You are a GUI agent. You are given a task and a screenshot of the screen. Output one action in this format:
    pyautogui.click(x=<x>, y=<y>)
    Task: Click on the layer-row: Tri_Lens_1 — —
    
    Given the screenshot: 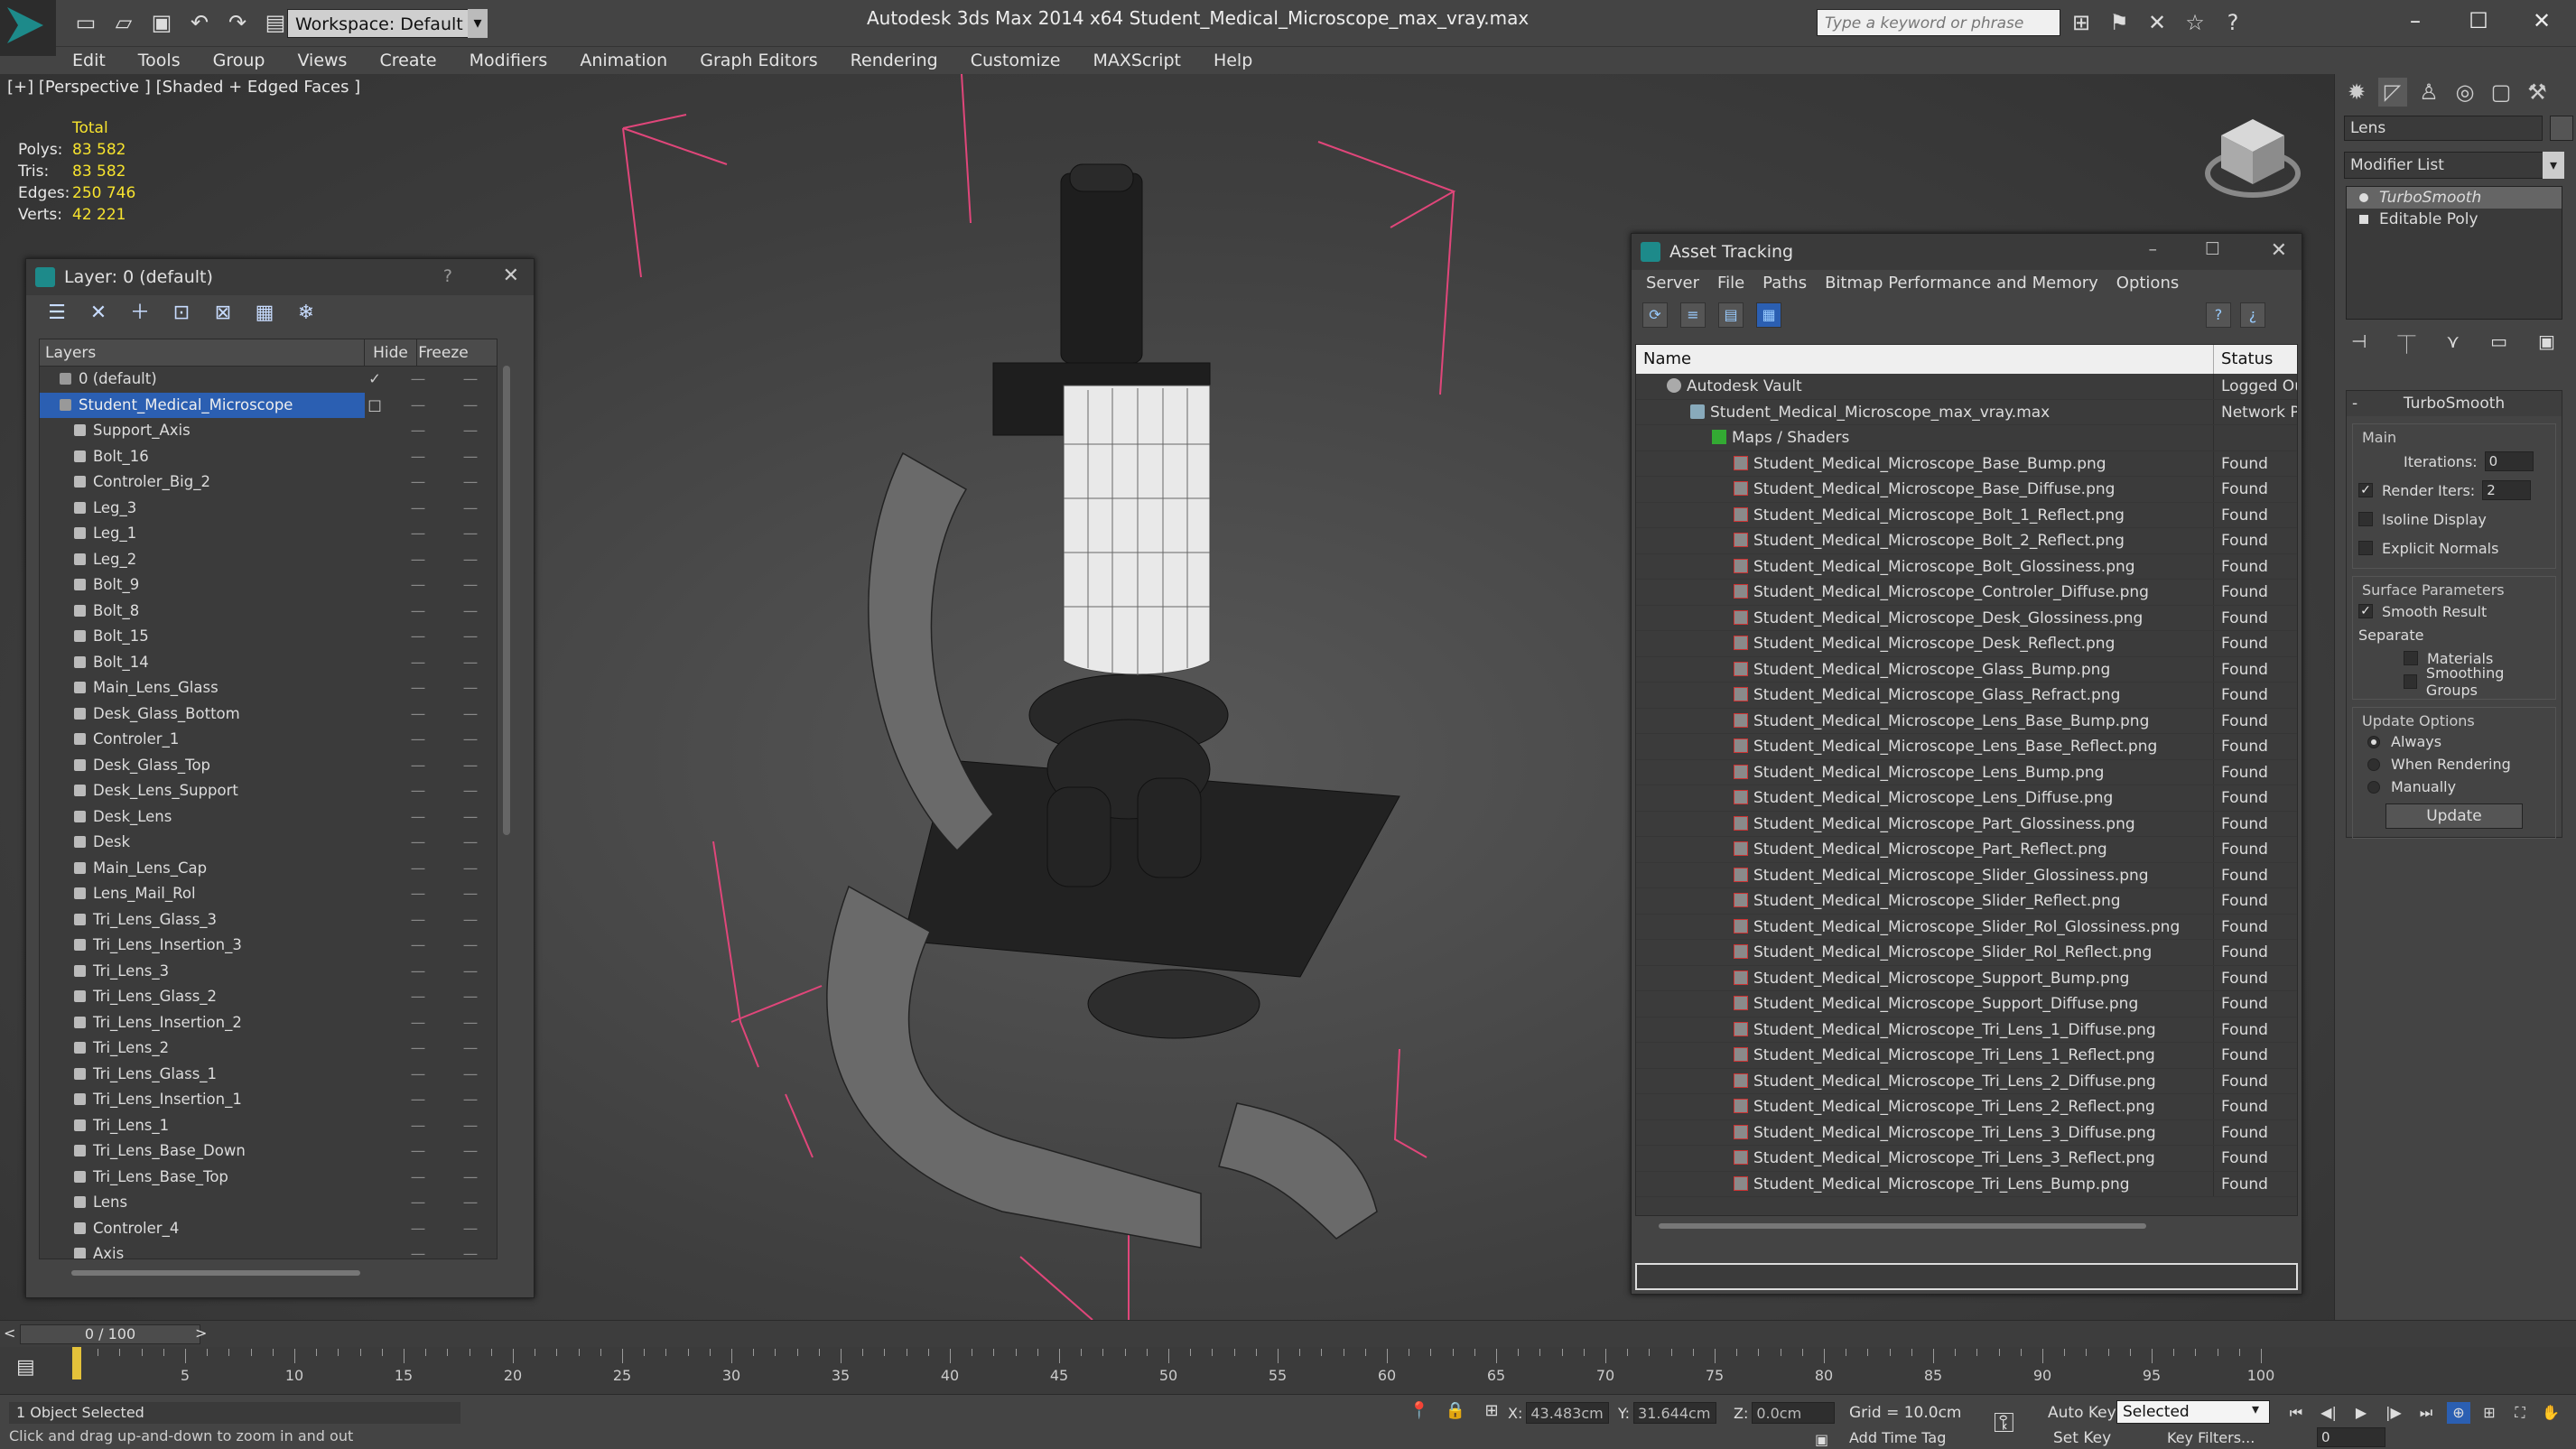 What is the action you would take?
    pyautogui.click(x=268, y=1126)
    